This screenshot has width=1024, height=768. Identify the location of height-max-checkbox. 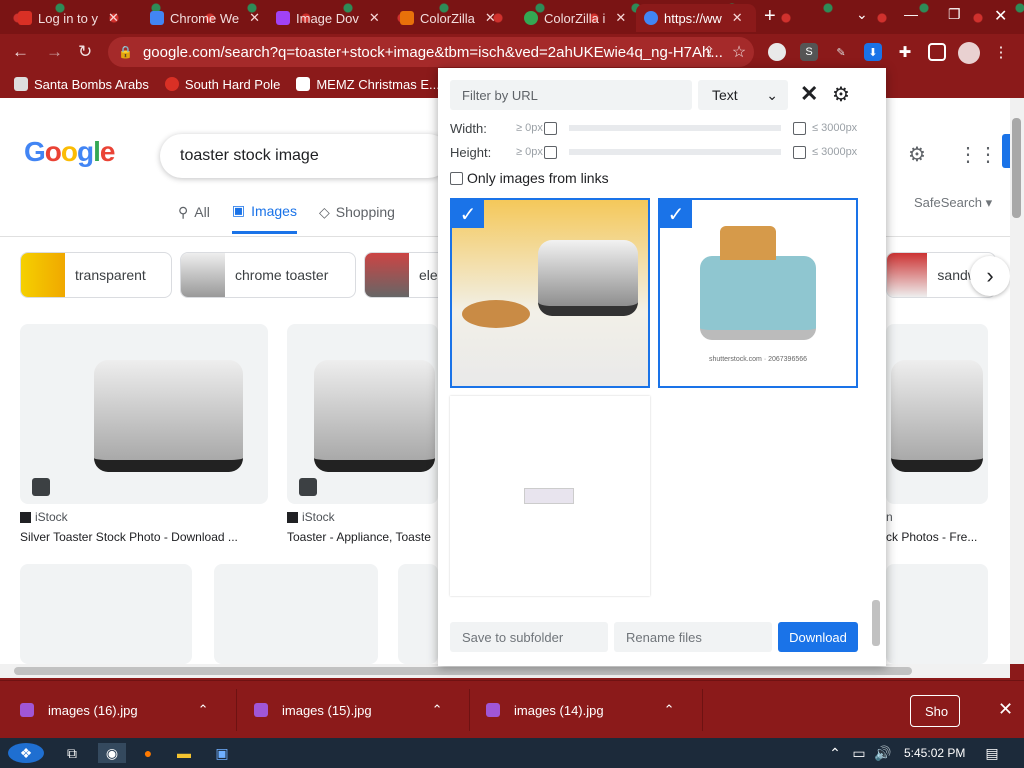
(799, 152).